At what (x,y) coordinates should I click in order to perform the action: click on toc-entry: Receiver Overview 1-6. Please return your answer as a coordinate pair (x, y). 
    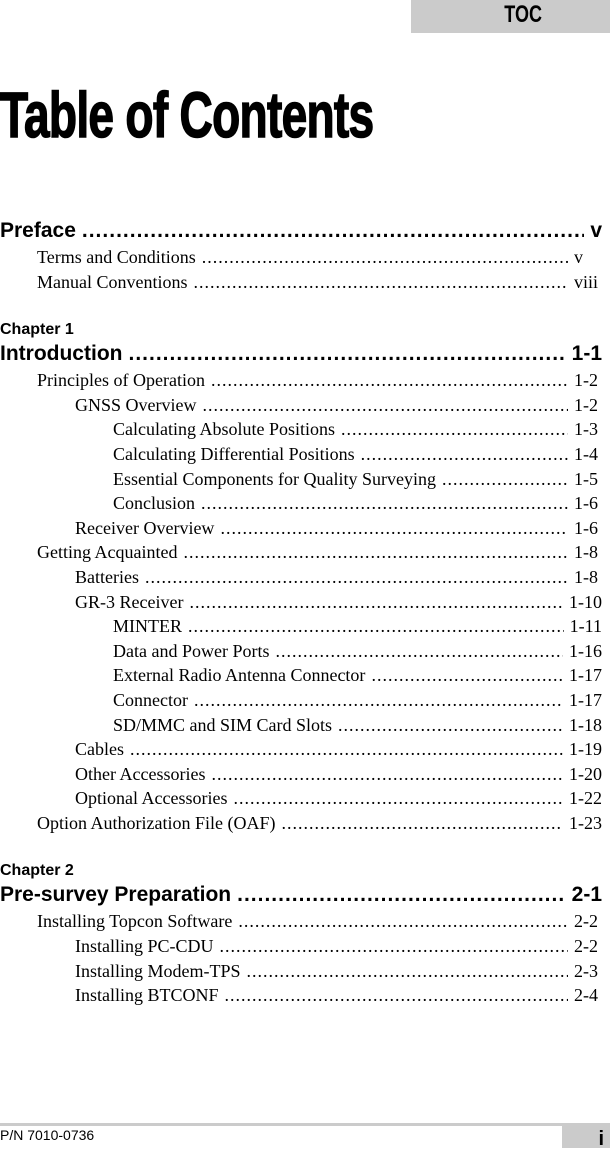
    Looking at the image, I should click on (301, 528).